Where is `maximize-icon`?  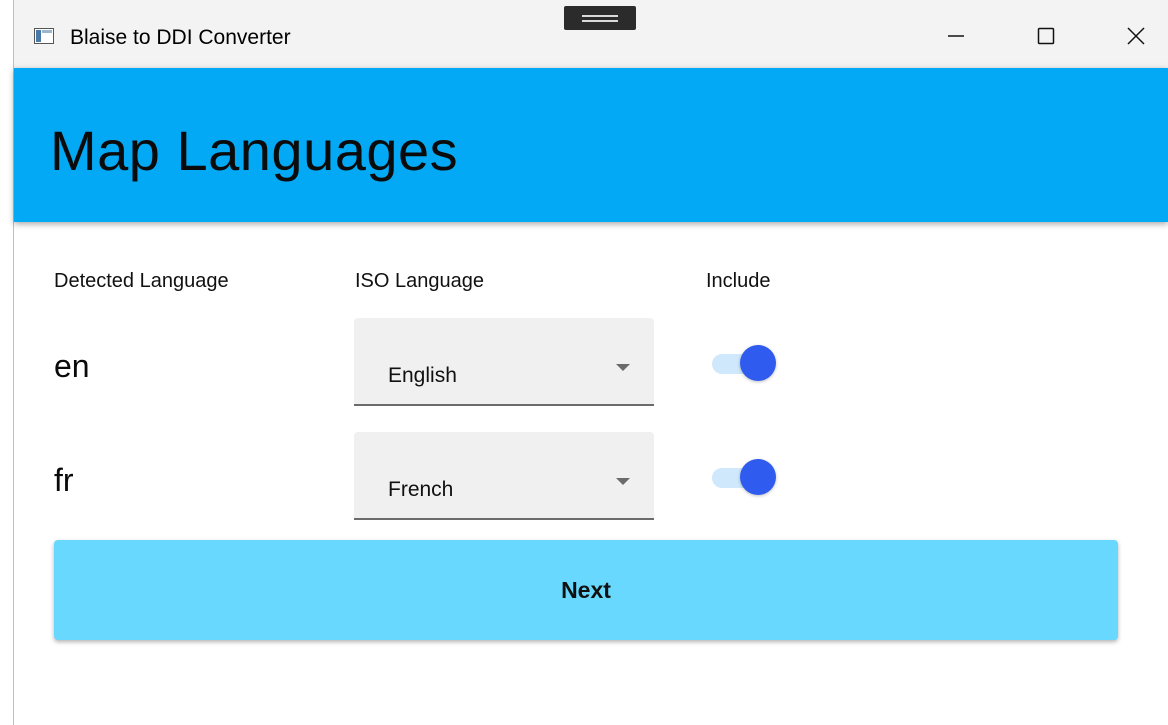
maximize-icon is located at coordinates (1046, 36).